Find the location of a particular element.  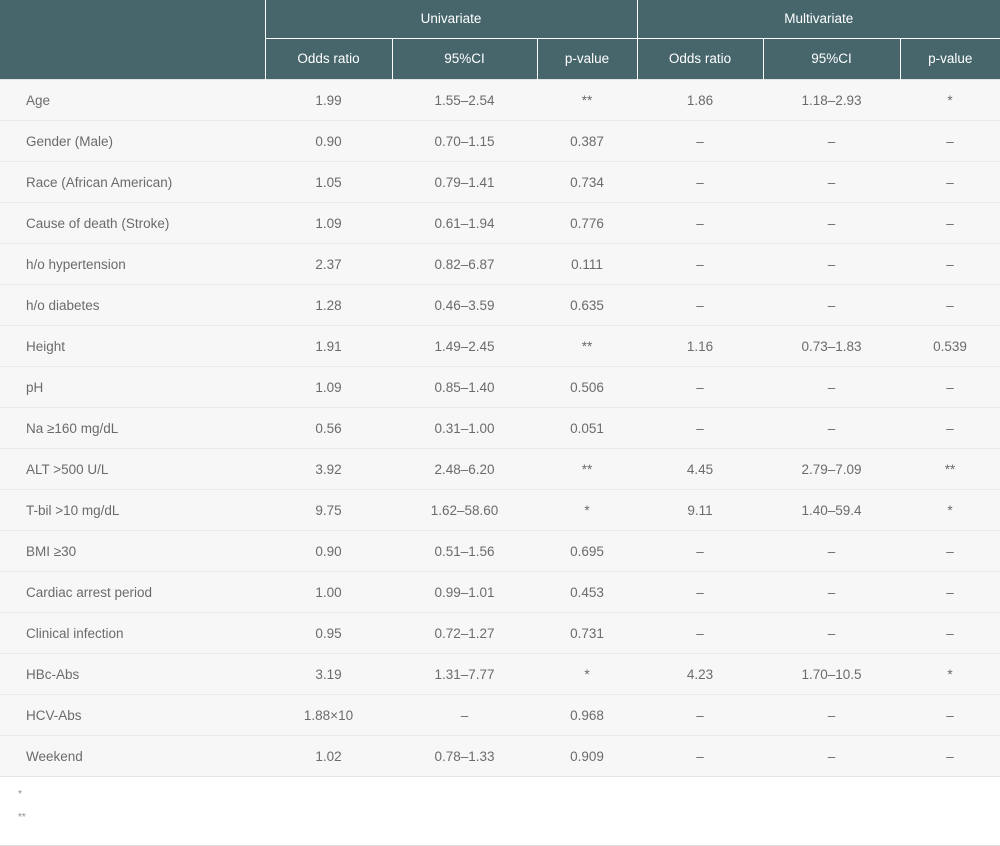

row-label: BMI ≥30 is located at coordinates (132, 551).